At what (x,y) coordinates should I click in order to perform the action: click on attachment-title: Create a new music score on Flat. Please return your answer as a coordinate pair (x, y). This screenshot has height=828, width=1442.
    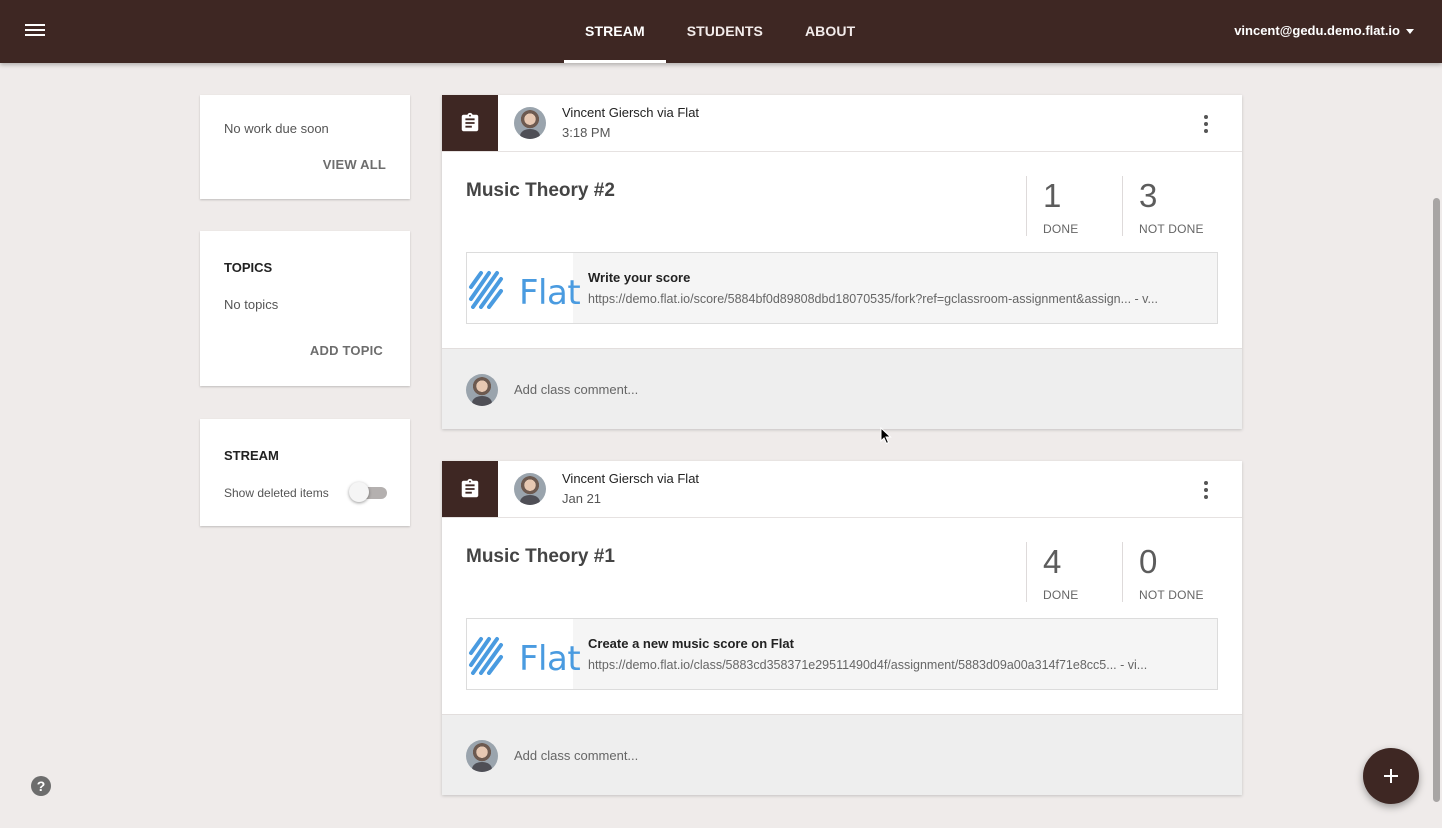
    Looking at the image, I should click on (691, 643).